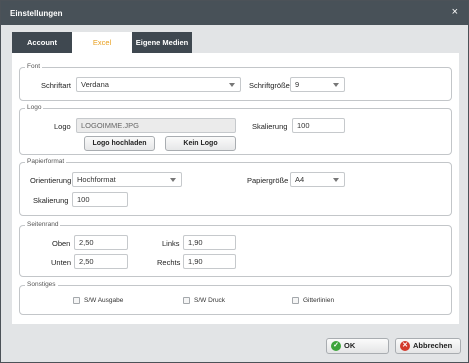 The height and width of the screenshot is (363, 469). What do you see at coordinates (162, 42) in the screenshot?
I see `tab-eigene-medien: Eigene Medien` at bounding box center [162, 42].